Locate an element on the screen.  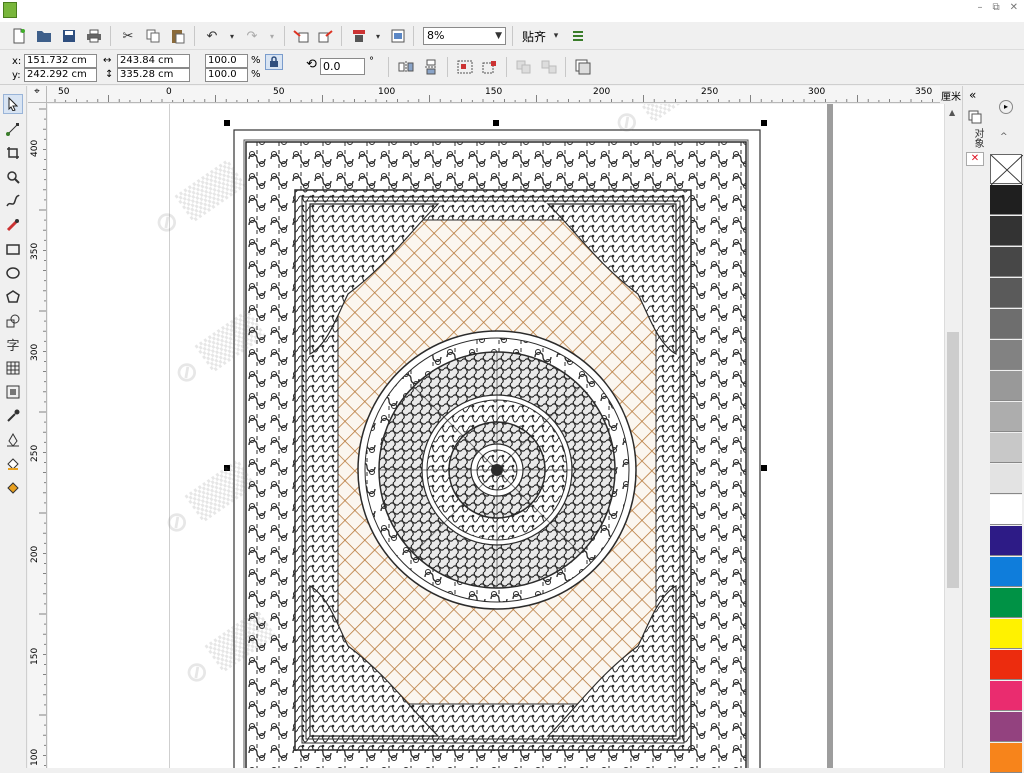
restore-button: ⧉ is located at coordinates (995, 7).